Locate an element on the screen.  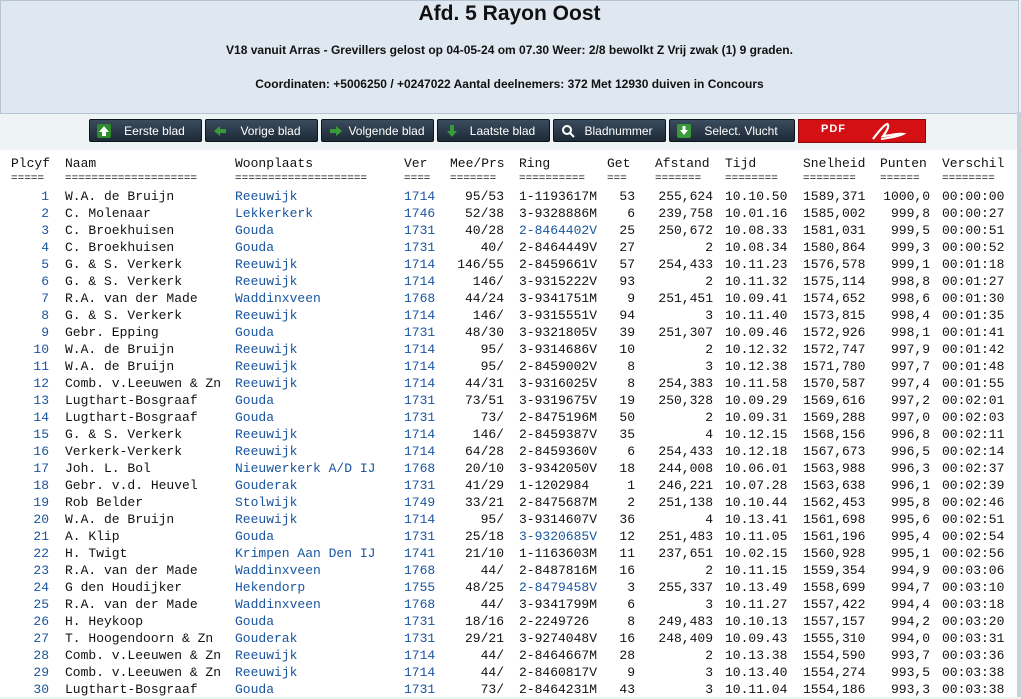
cell-plcyf: 5 is located at coordinates (30, 264).